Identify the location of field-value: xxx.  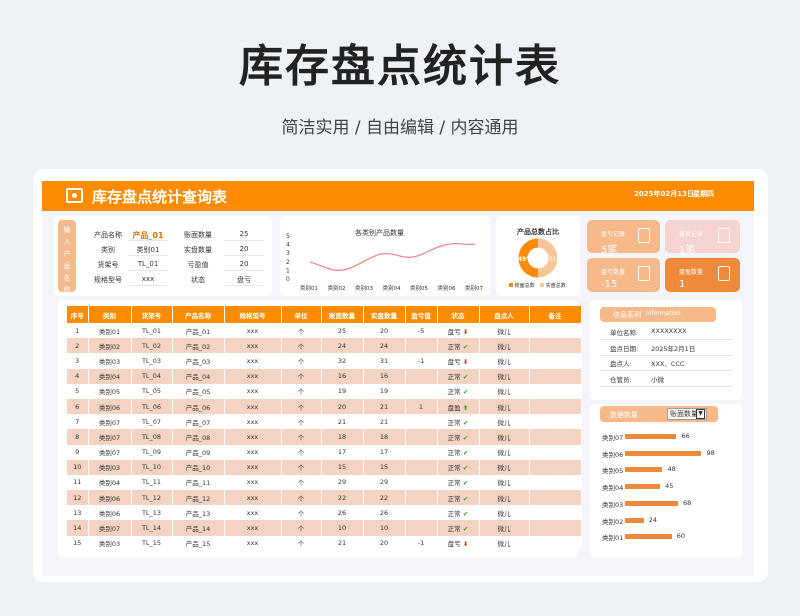
(148, 279).